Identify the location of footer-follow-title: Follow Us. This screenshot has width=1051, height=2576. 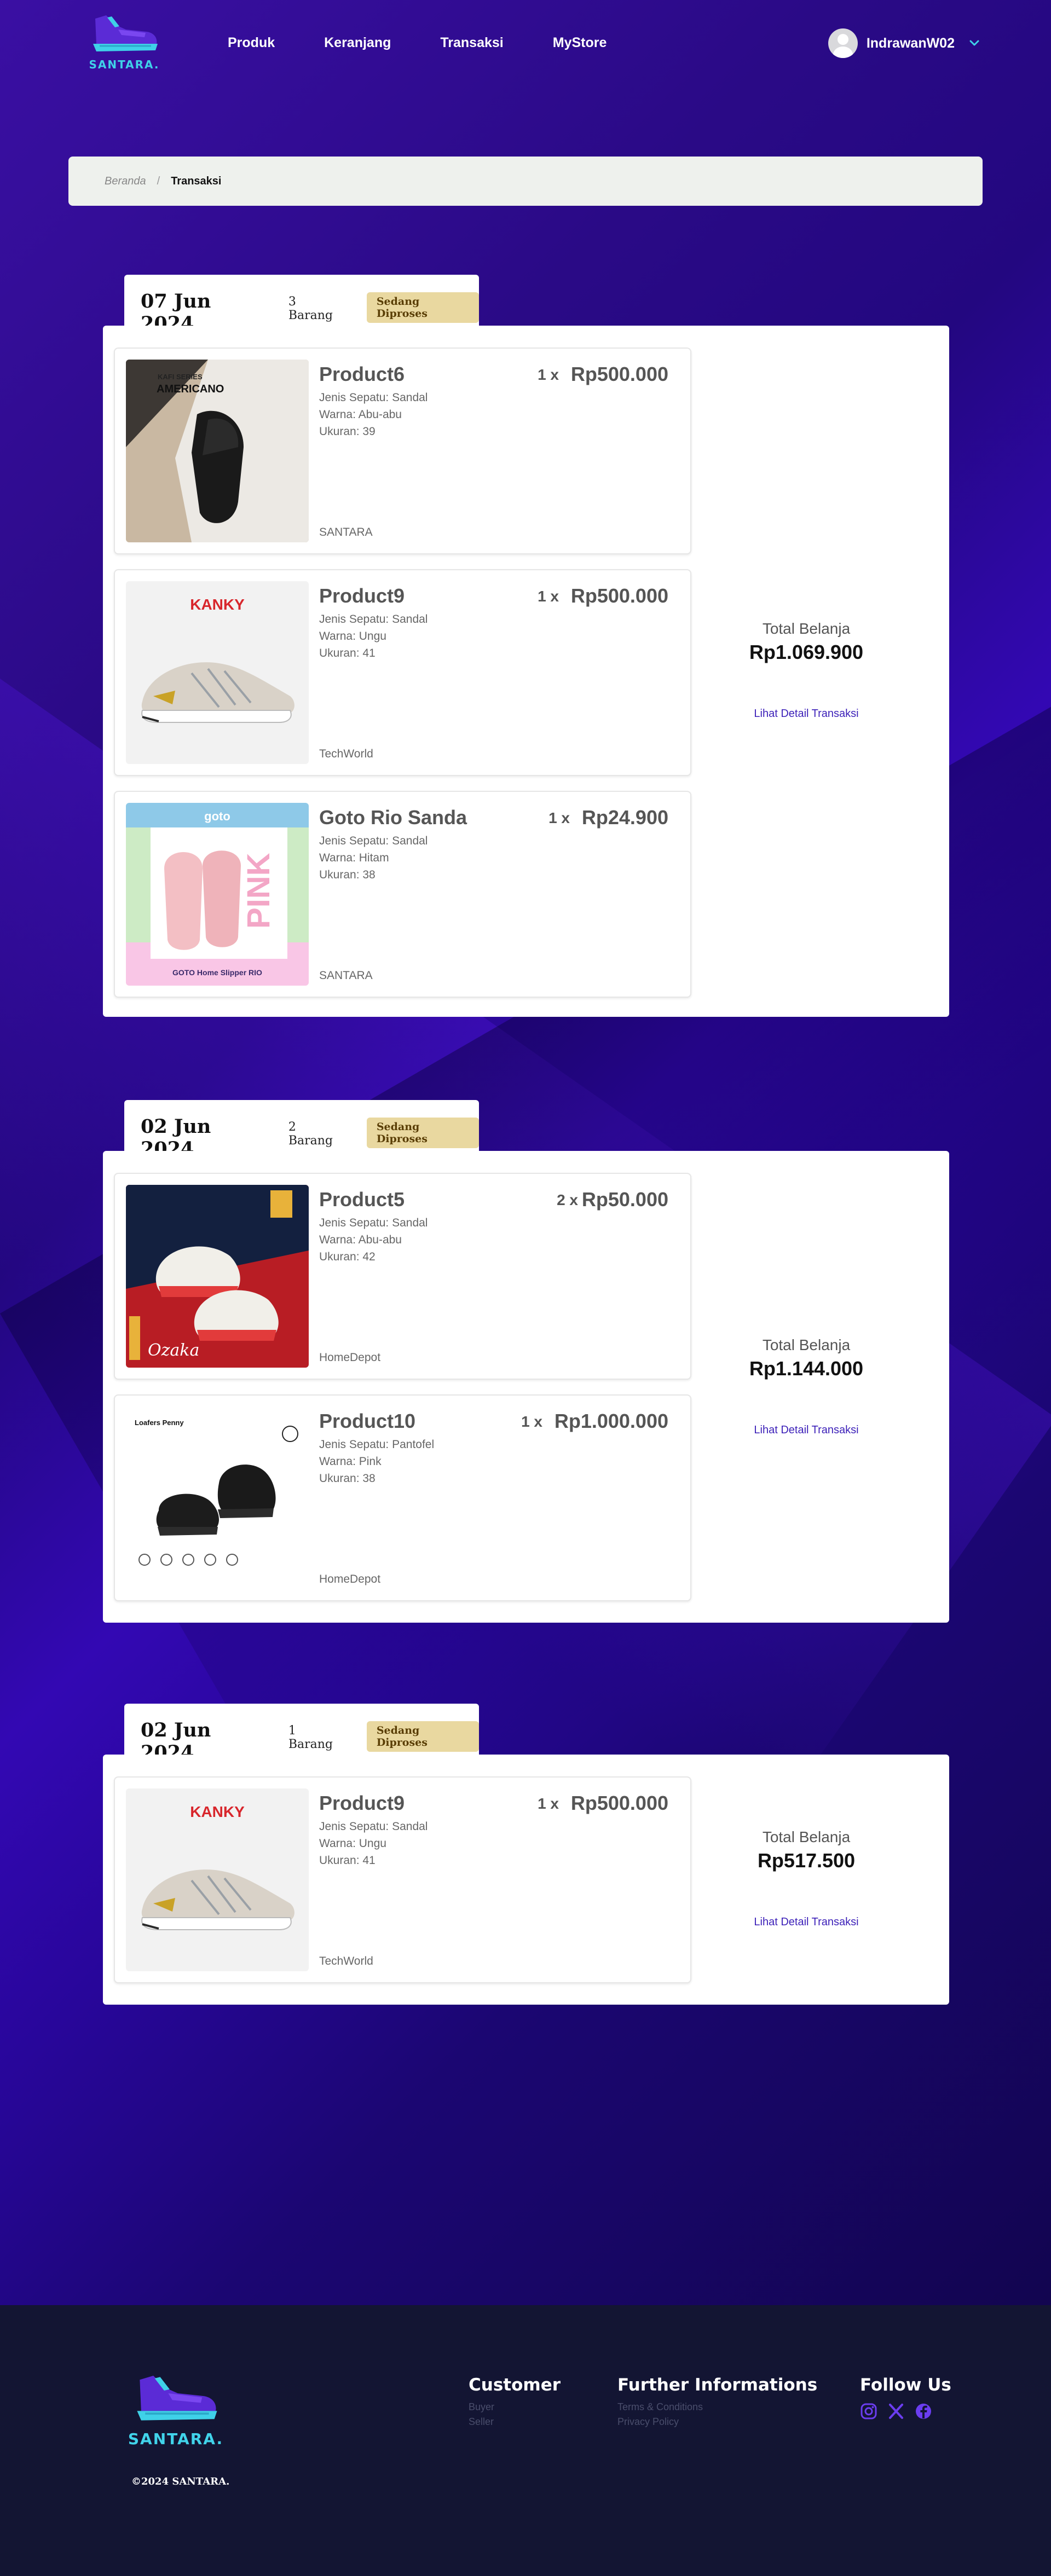
(905, 2385).